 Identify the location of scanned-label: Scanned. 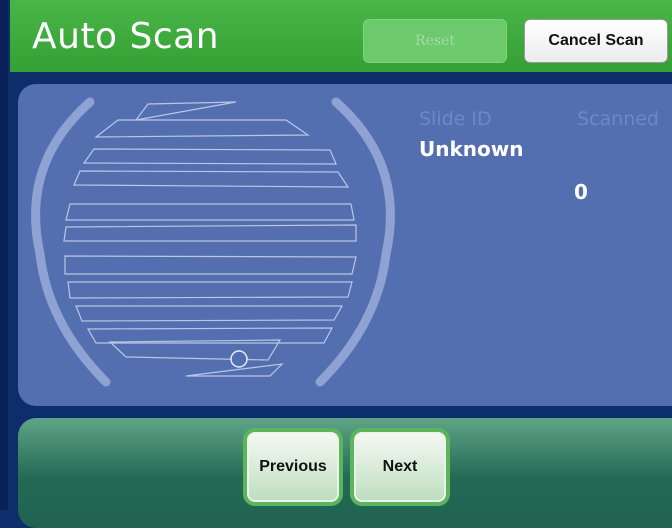
(618, 119).